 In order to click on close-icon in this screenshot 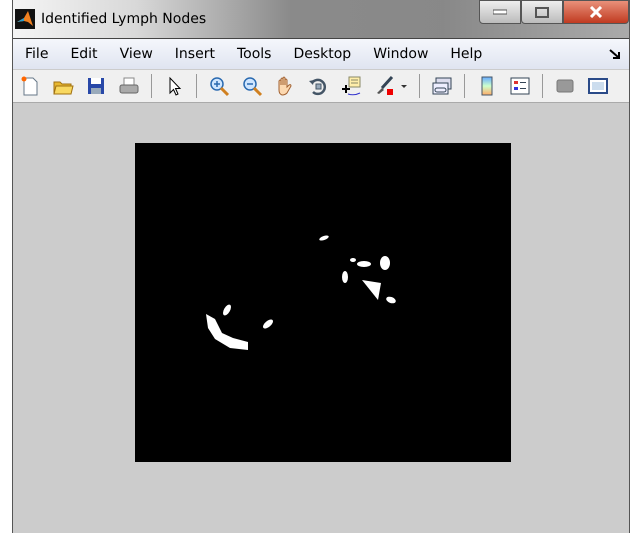, I will do `click(596, 12)`.